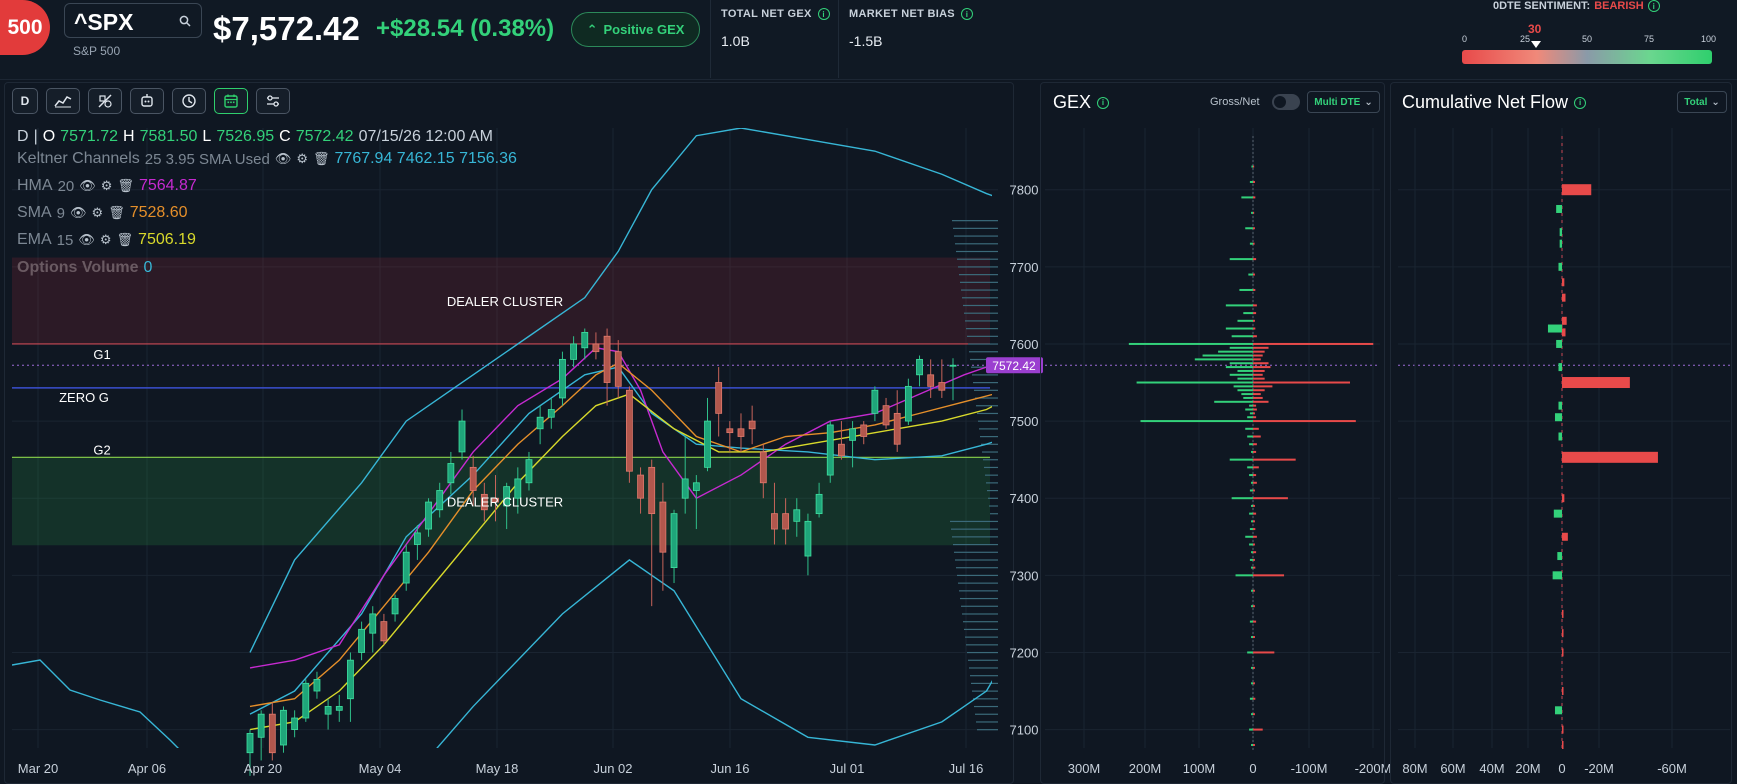  What do you see at coordinates (505, 501) in the screenshot?
I see `dealer-cluster-label-bottom: DEALER CLUSTER` at bounding box center [505, 501].